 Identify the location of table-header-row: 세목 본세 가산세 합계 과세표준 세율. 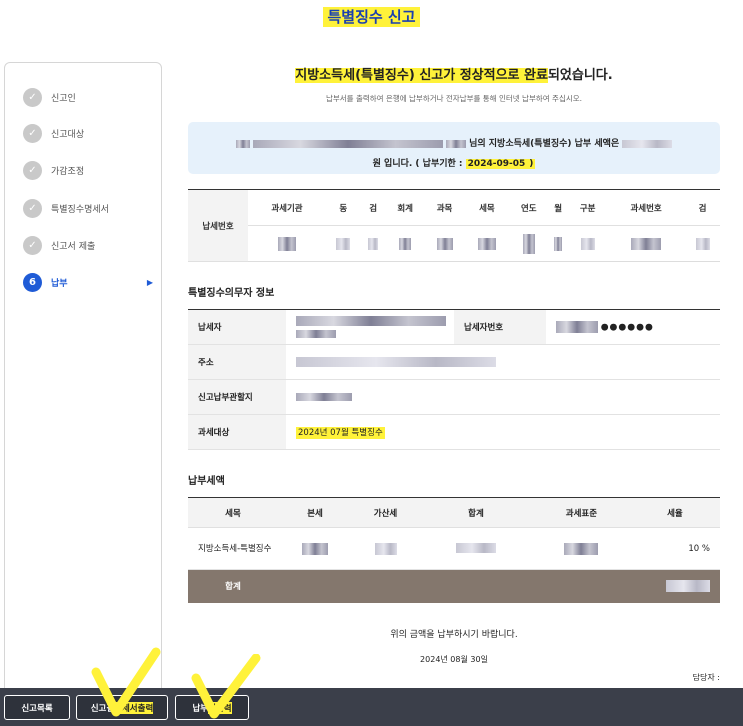
(454, 512).